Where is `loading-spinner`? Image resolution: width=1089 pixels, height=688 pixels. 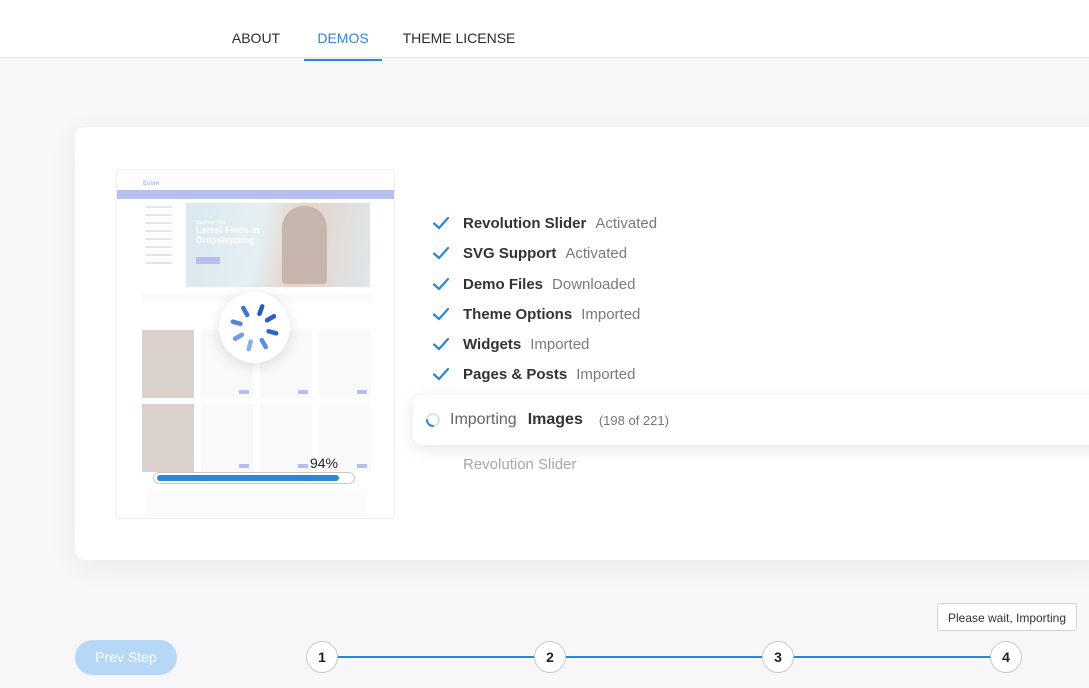
loading-spinner is located at coordinates (254, 327).